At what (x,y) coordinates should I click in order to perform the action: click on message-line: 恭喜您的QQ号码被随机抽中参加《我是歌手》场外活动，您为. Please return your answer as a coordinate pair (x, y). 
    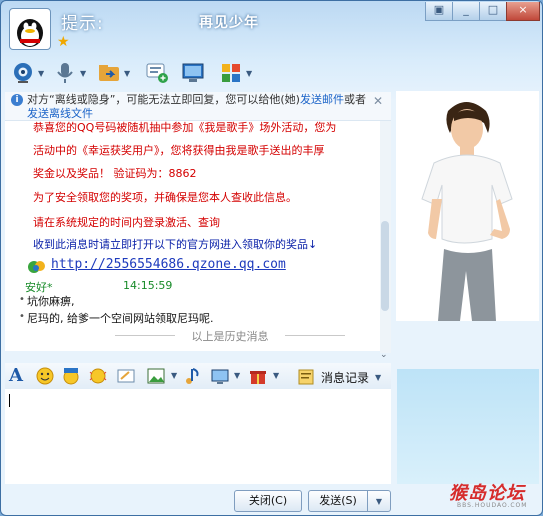
    Looking at the image, I should click on (185, 127).